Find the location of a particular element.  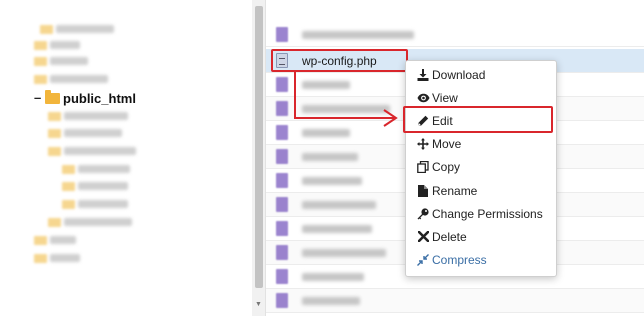

scroll-down-icon: ▼ is located at coordinates (258, 304).